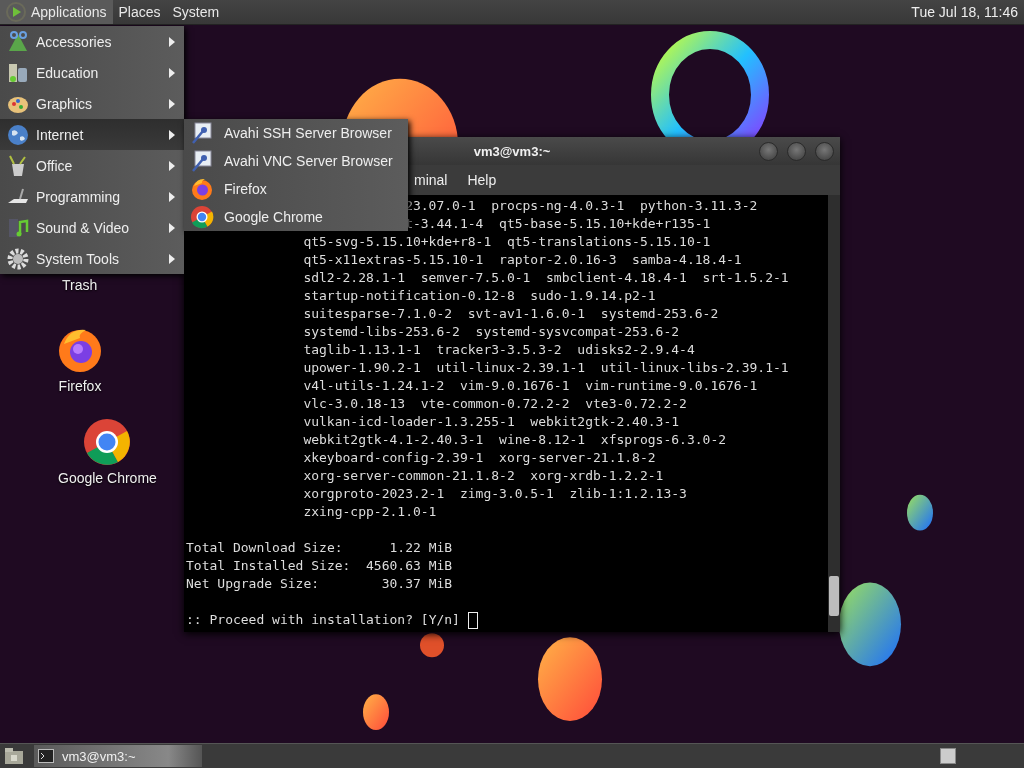 The image size is (1024, 768). I want to click on menu-item: Sound & Video, so click(92, 227).